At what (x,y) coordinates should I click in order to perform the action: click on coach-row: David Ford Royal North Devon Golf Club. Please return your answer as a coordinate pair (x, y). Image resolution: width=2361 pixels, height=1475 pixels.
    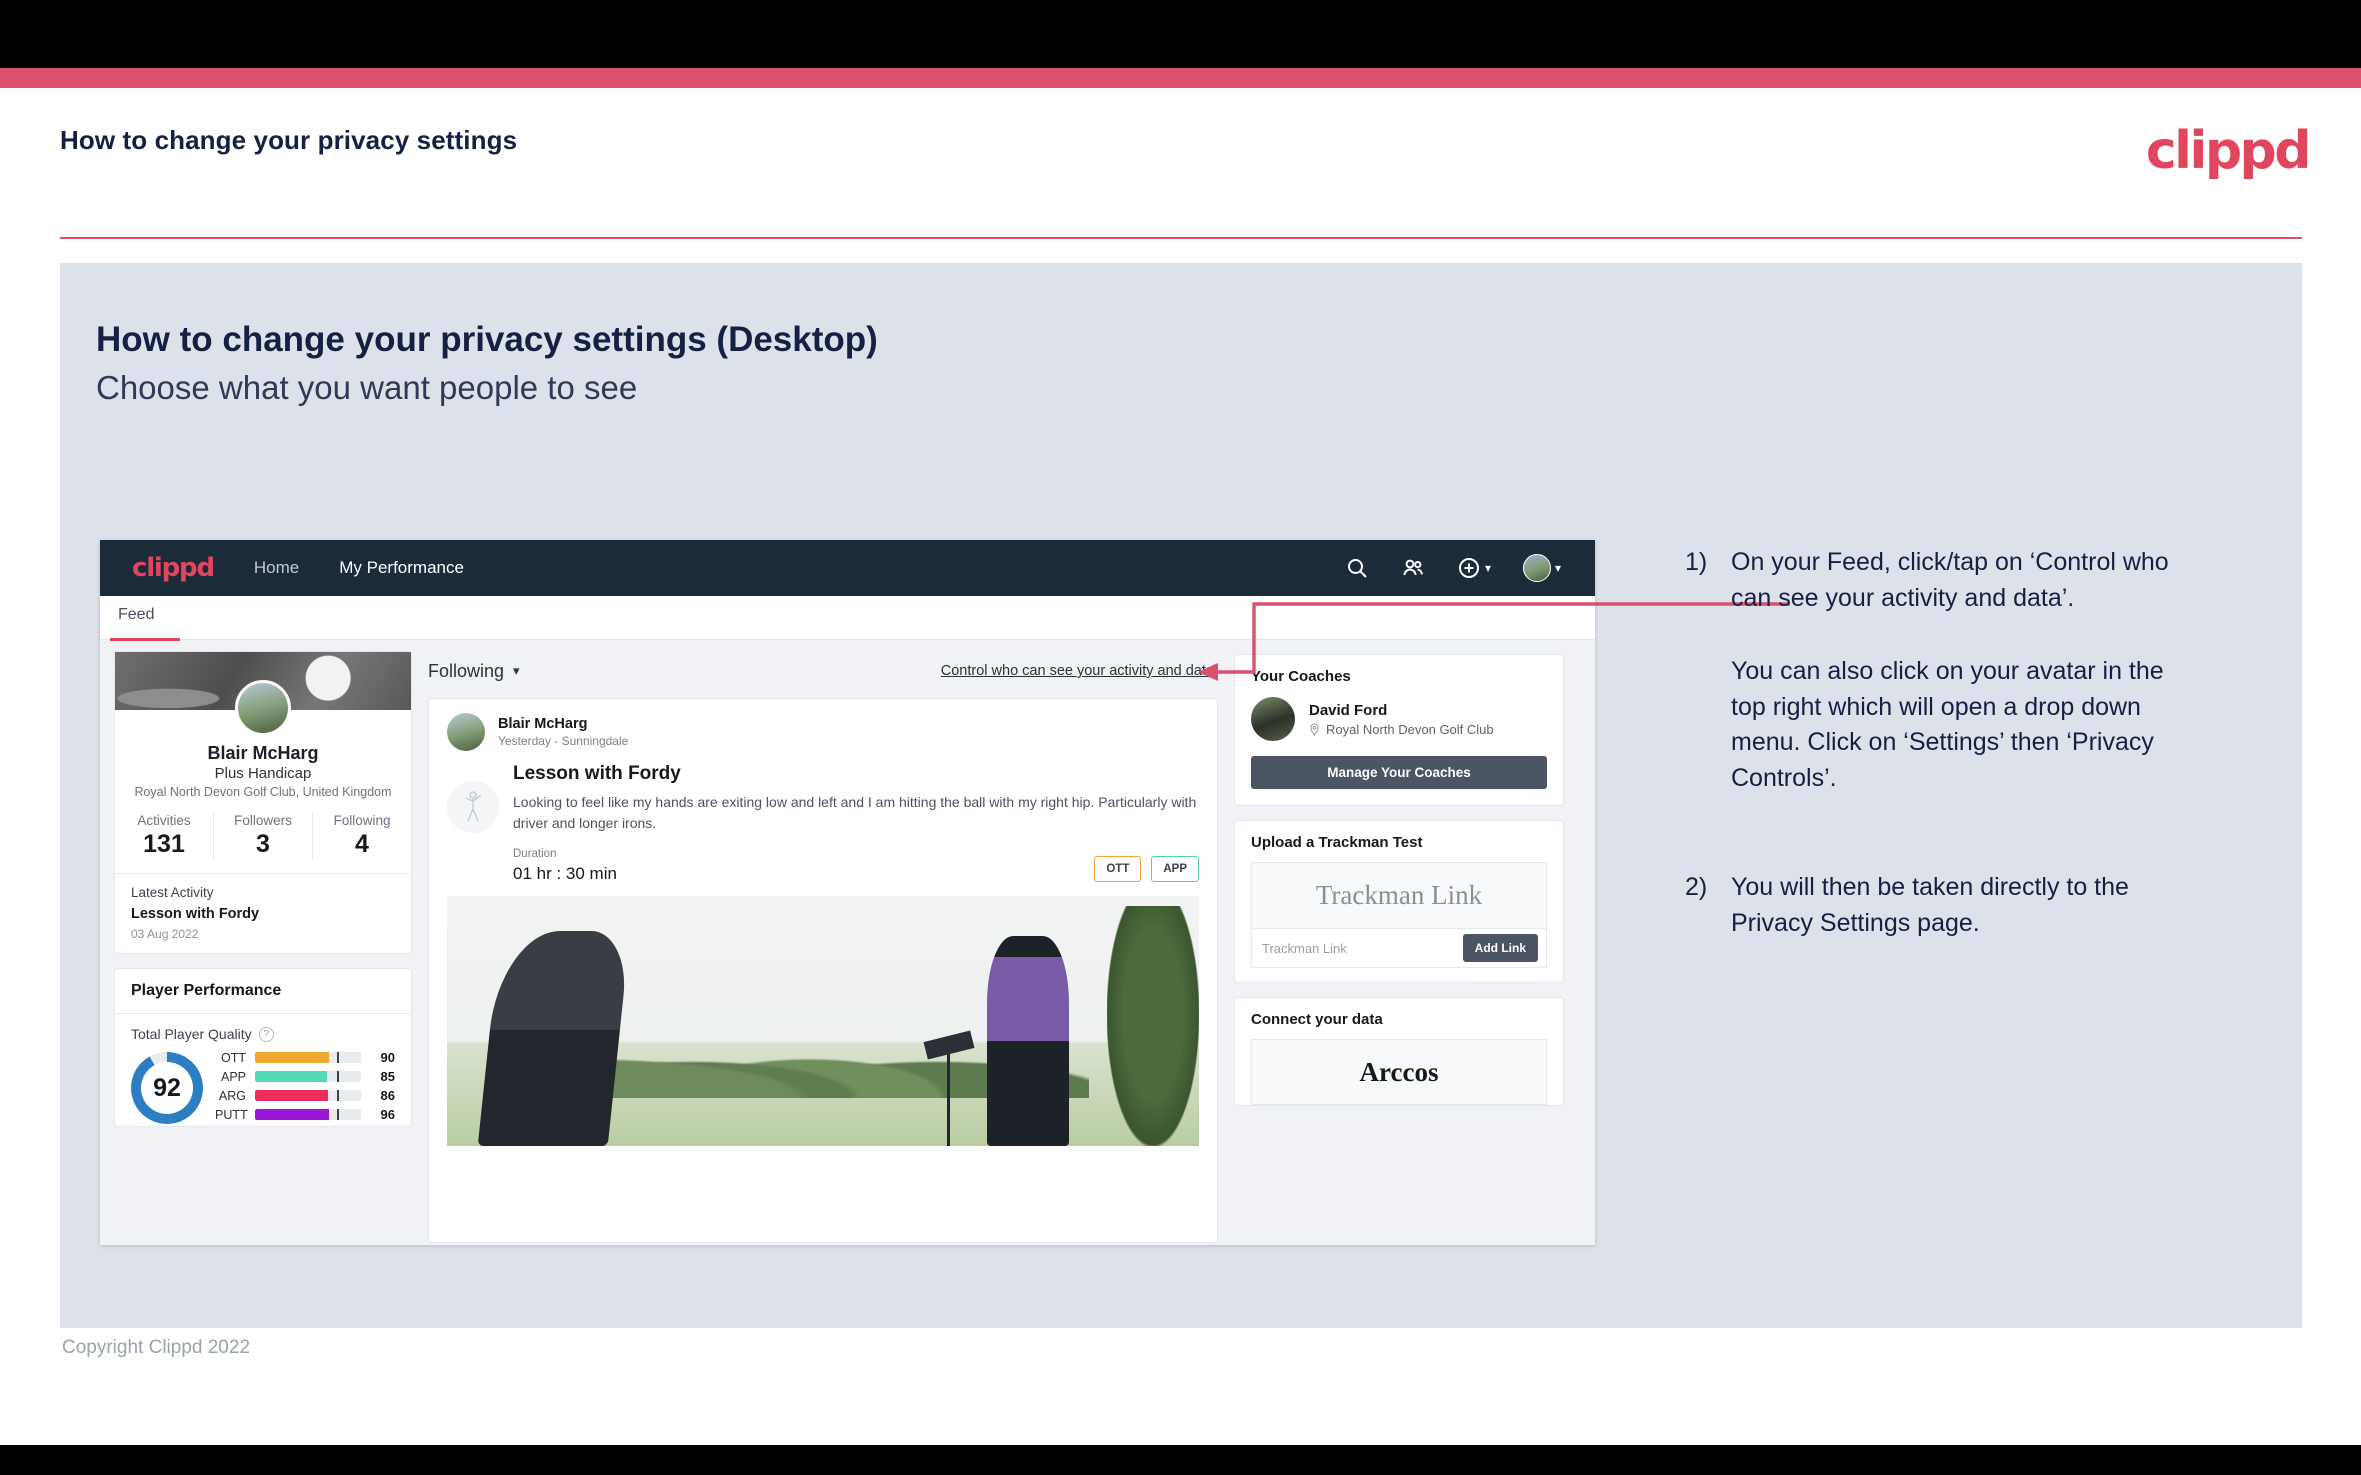
    Looking at the image, I should click on (1399, 713).